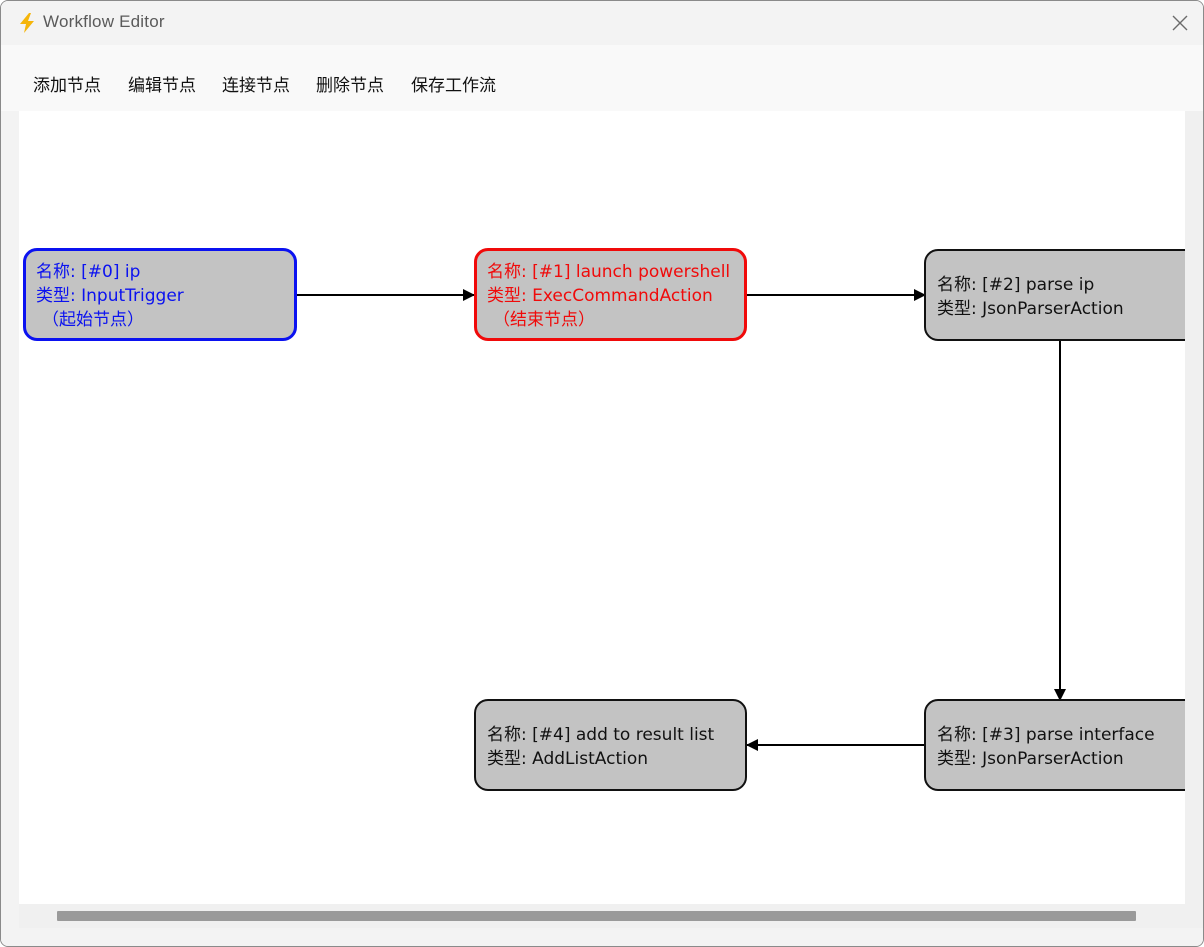 The image size is (1204, 947). Describe the element at coordinates (602, 78) in the screenshot. I see `menu-bar: 添加节点 编辑节点 连接节点 删除节点 保存工作流` at that location.